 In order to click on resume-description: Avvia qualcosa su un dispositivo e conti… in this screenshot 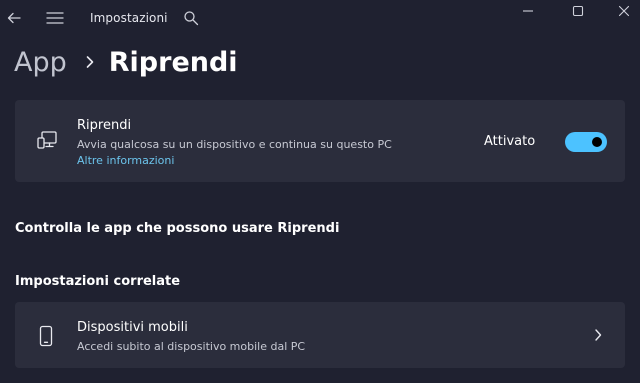, I will do `click(234, 144)`.